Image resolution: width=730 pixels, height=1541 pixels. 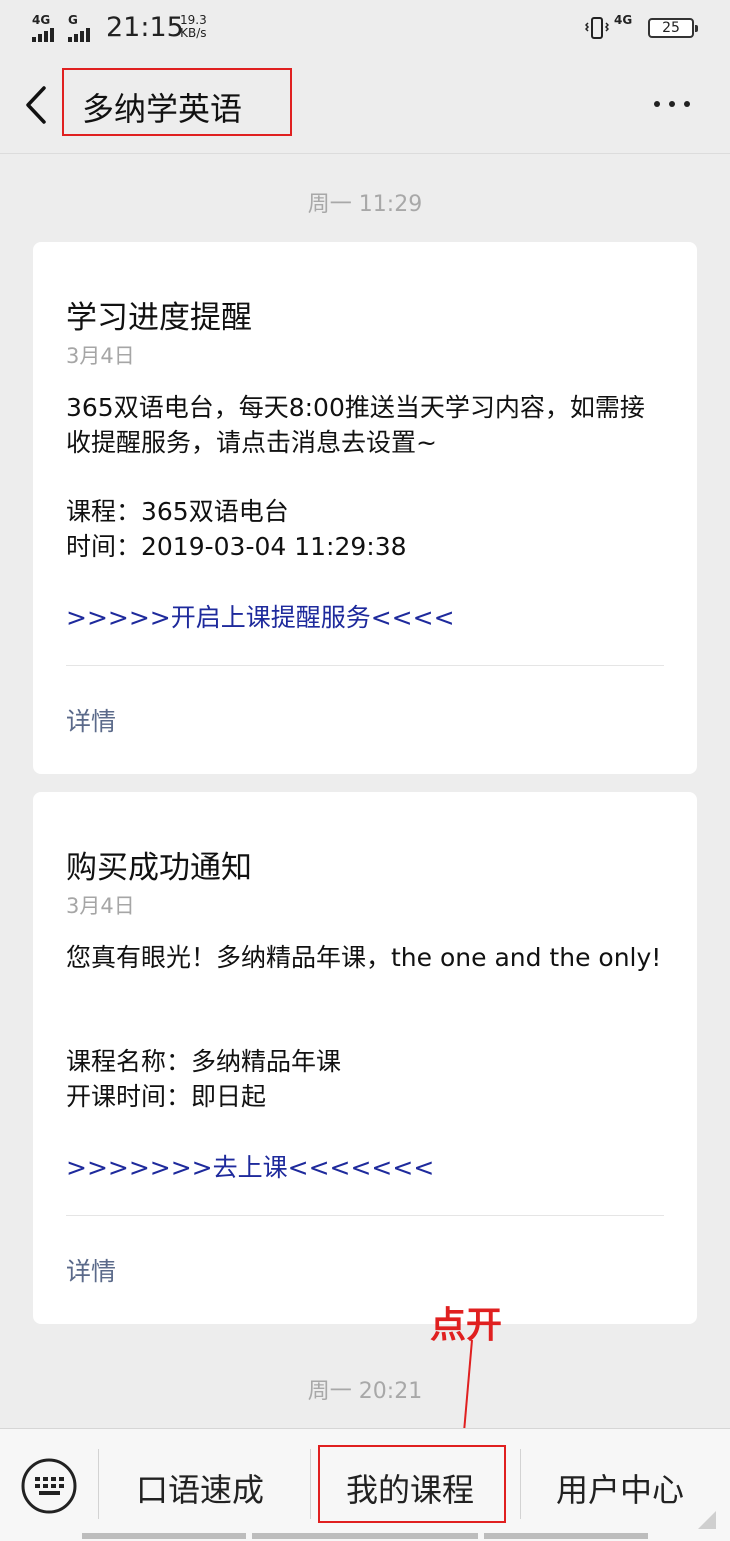 I want to click on network-type: 4G, so click(x=623, y=20).